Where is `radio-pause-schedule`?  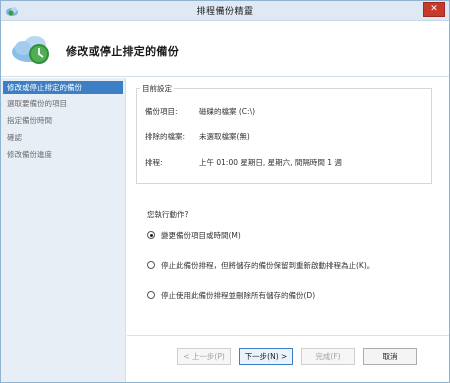
radio-pause-schedule is located at coordinates (151, 265).